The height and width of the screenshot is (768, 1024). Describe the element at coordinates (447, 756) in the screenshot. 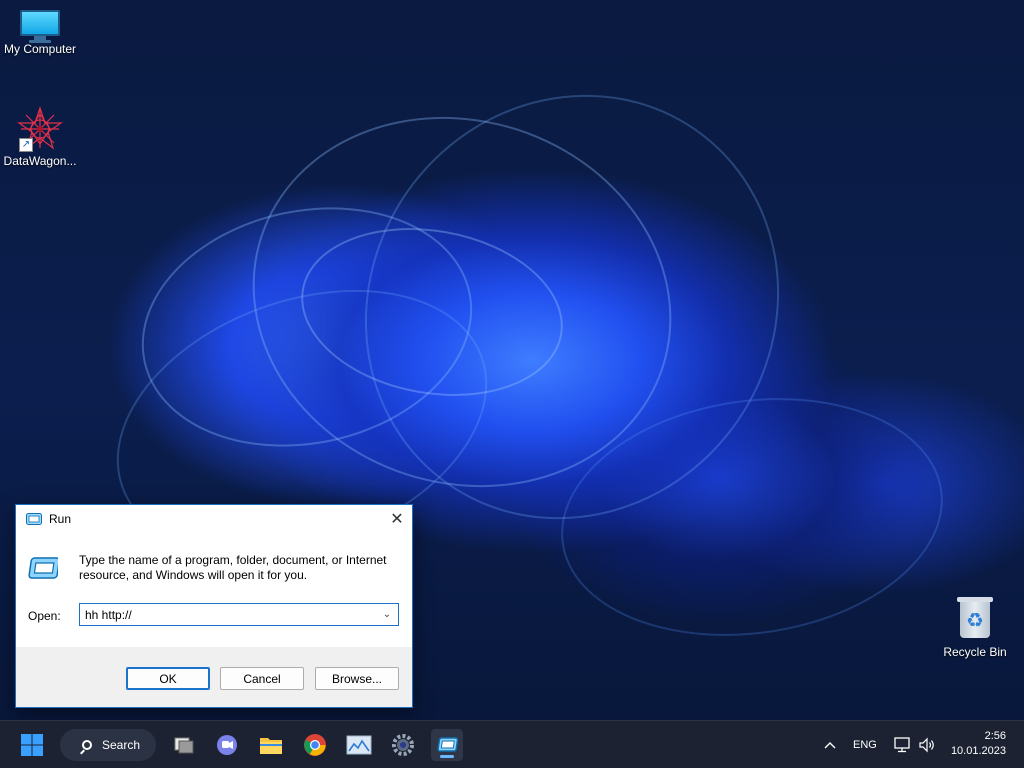

I see `active-indicator` at that location.